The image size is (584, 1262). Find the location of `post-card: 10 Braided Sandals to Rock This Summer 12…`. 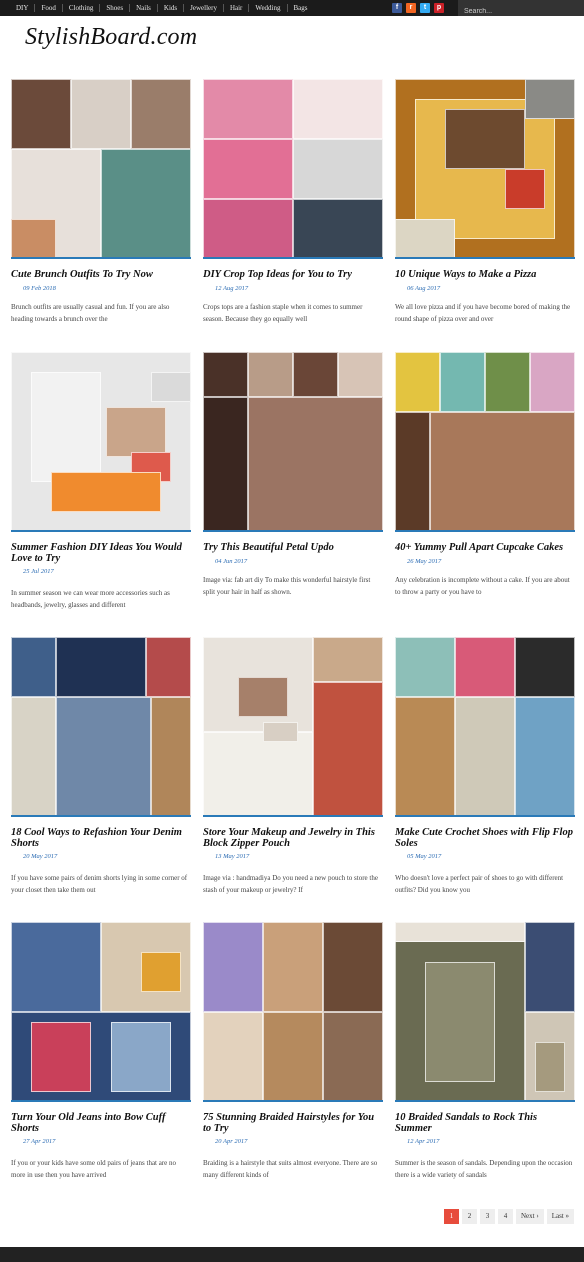

post-card: 10 Braided Sandals to Rock This Summer 12… is located at coordinates (485, 1057).